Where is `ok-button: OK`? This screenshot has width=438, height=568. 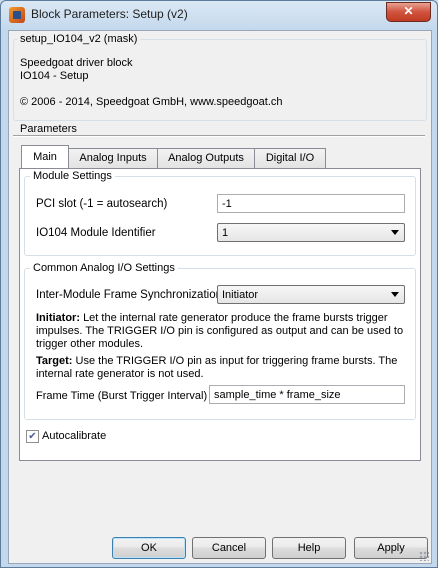 ok-button: OK is located at coordinates (149, 548).